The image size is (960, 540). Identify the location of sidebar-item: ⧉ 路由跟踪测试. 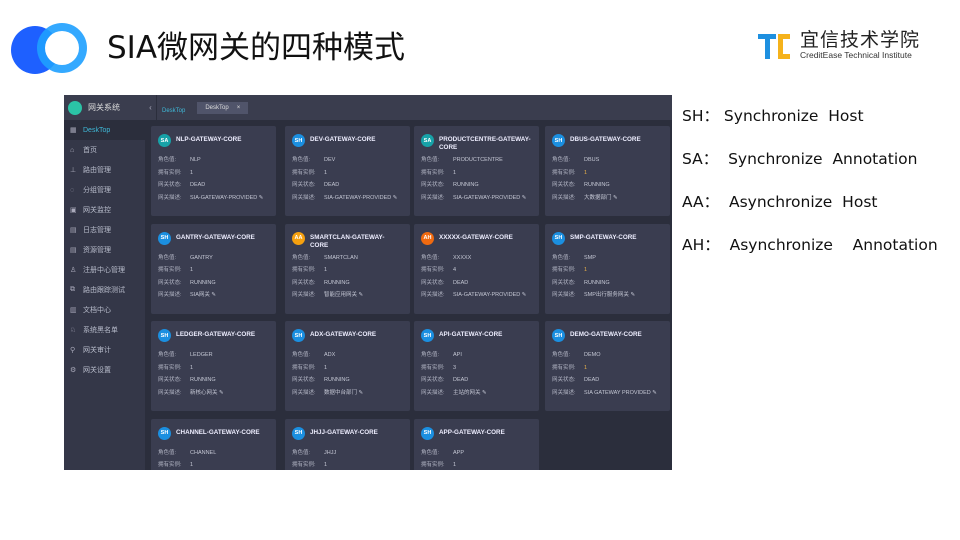
(104, 290).